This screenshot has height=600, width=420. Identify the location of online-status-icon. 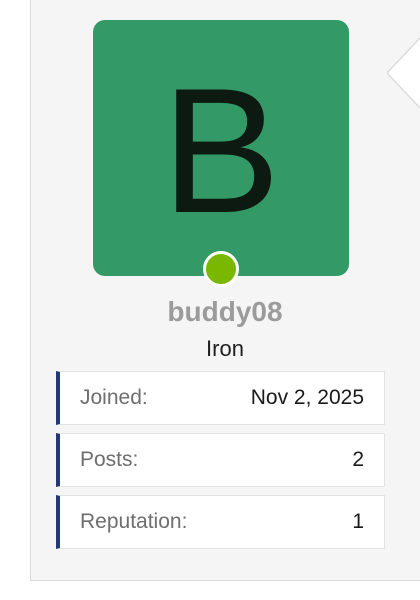
(221, 269).